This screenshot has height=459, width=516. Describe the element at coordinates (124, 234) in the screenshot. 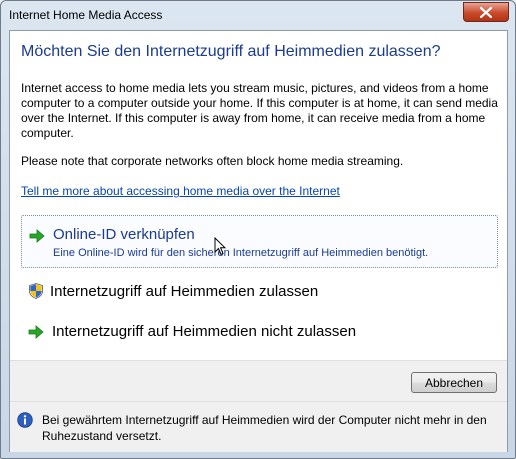

I see `option-title: Online-ID verknüpfen` at that location.